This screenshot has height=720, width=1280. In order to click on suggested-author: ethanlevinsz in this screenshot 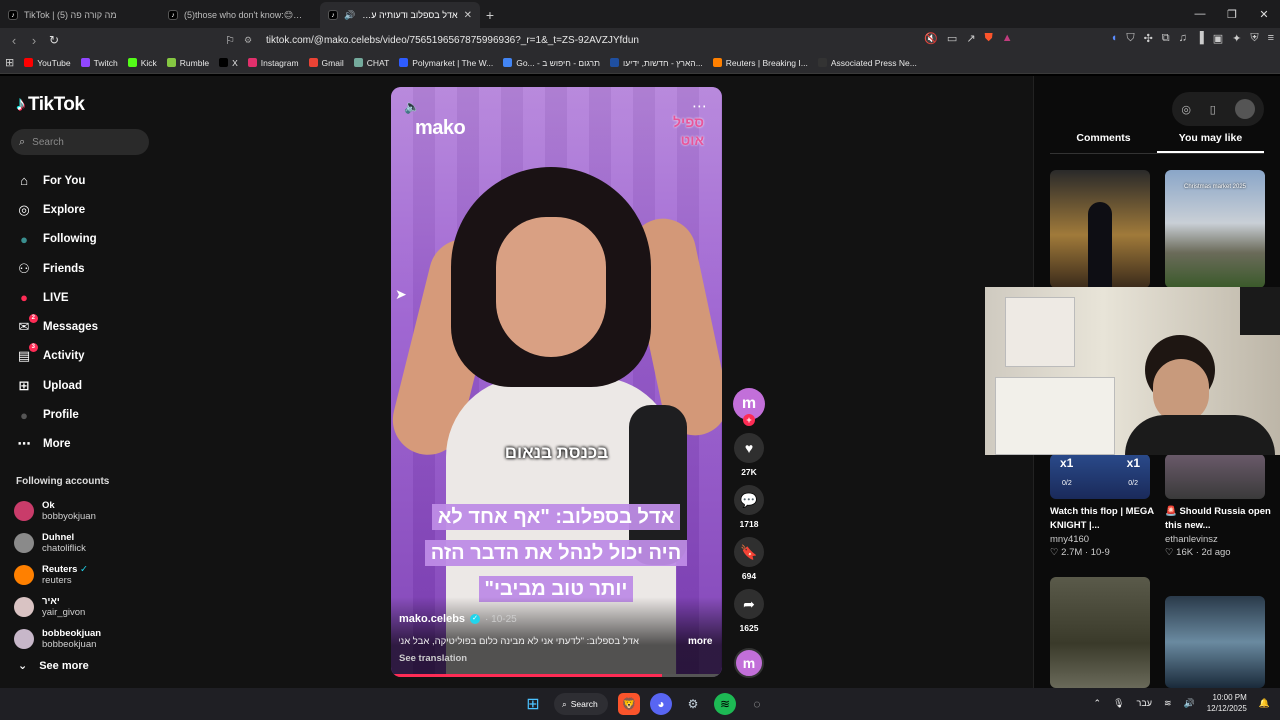, I will do `click(1218, 539)`.